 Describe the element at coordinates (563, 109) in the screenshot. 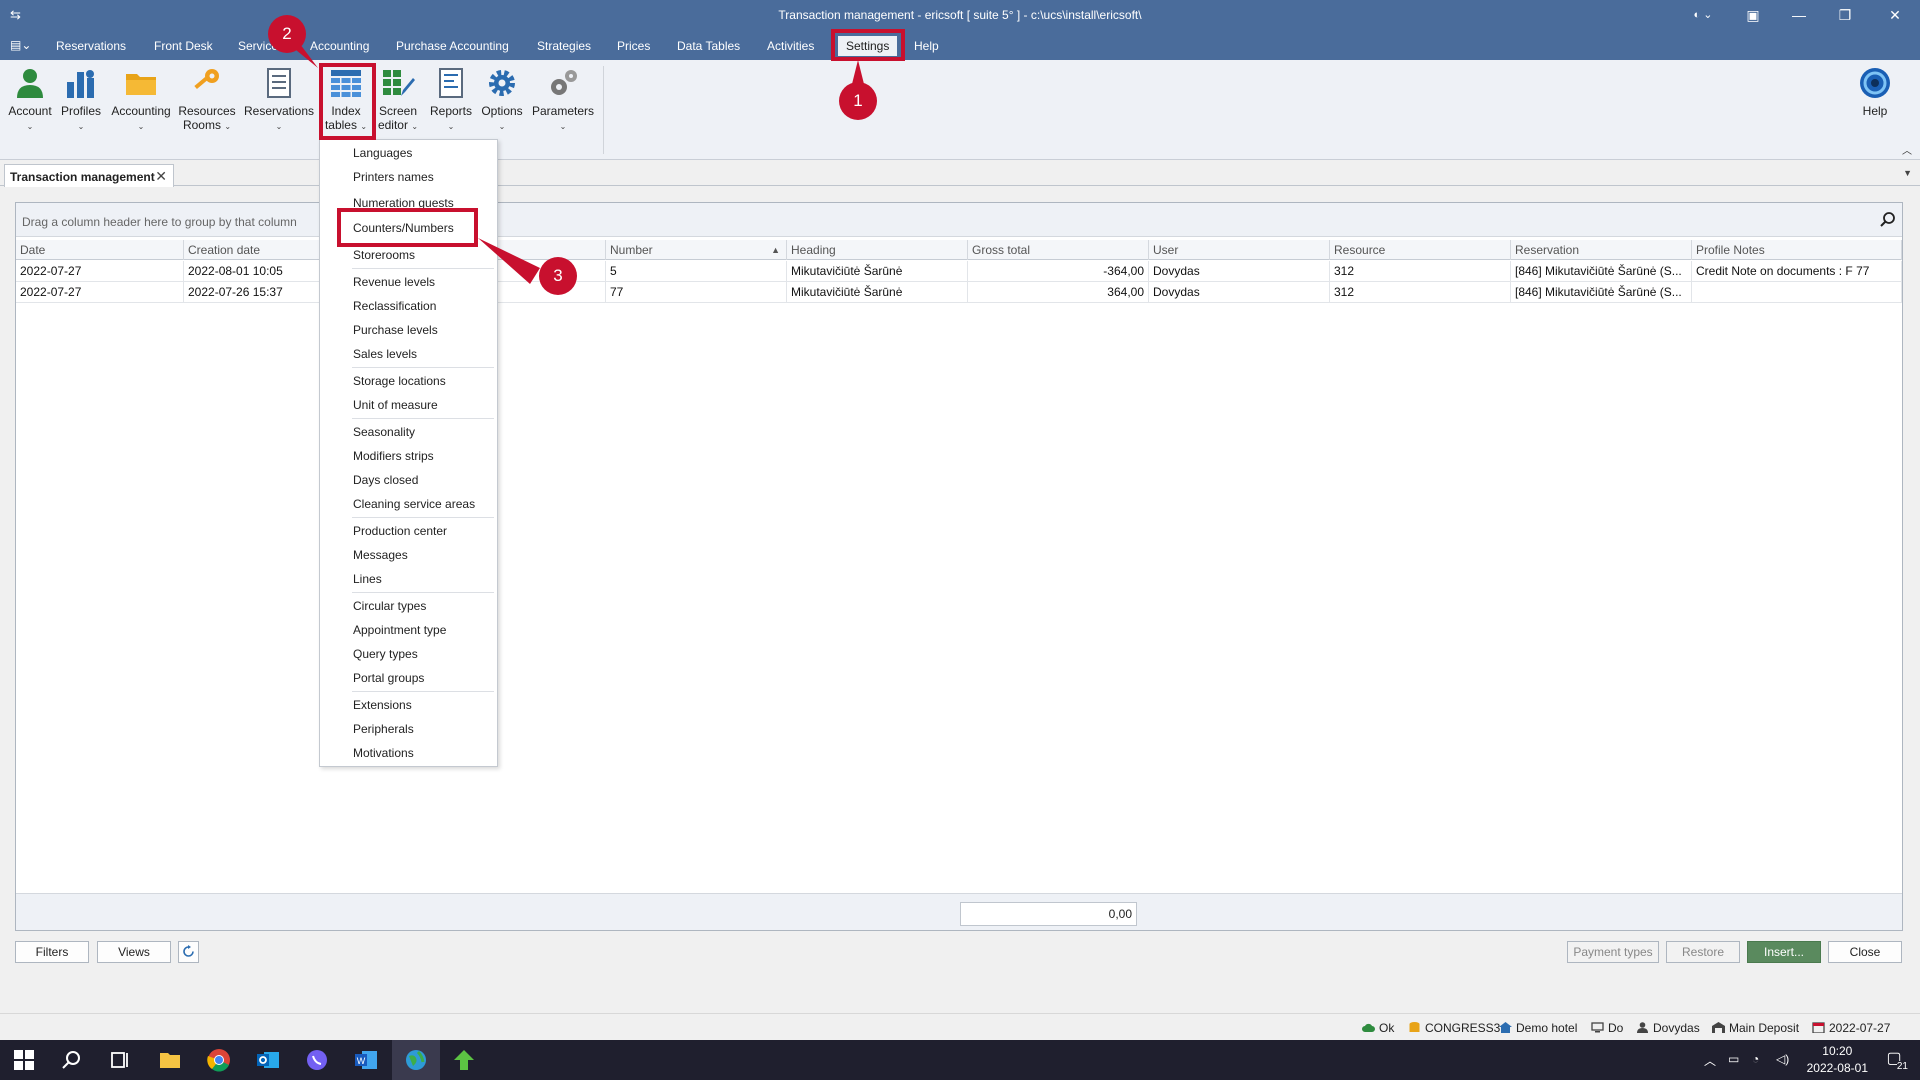

I see `ribbon-parameters-button: Parameters ⌄` at that location.